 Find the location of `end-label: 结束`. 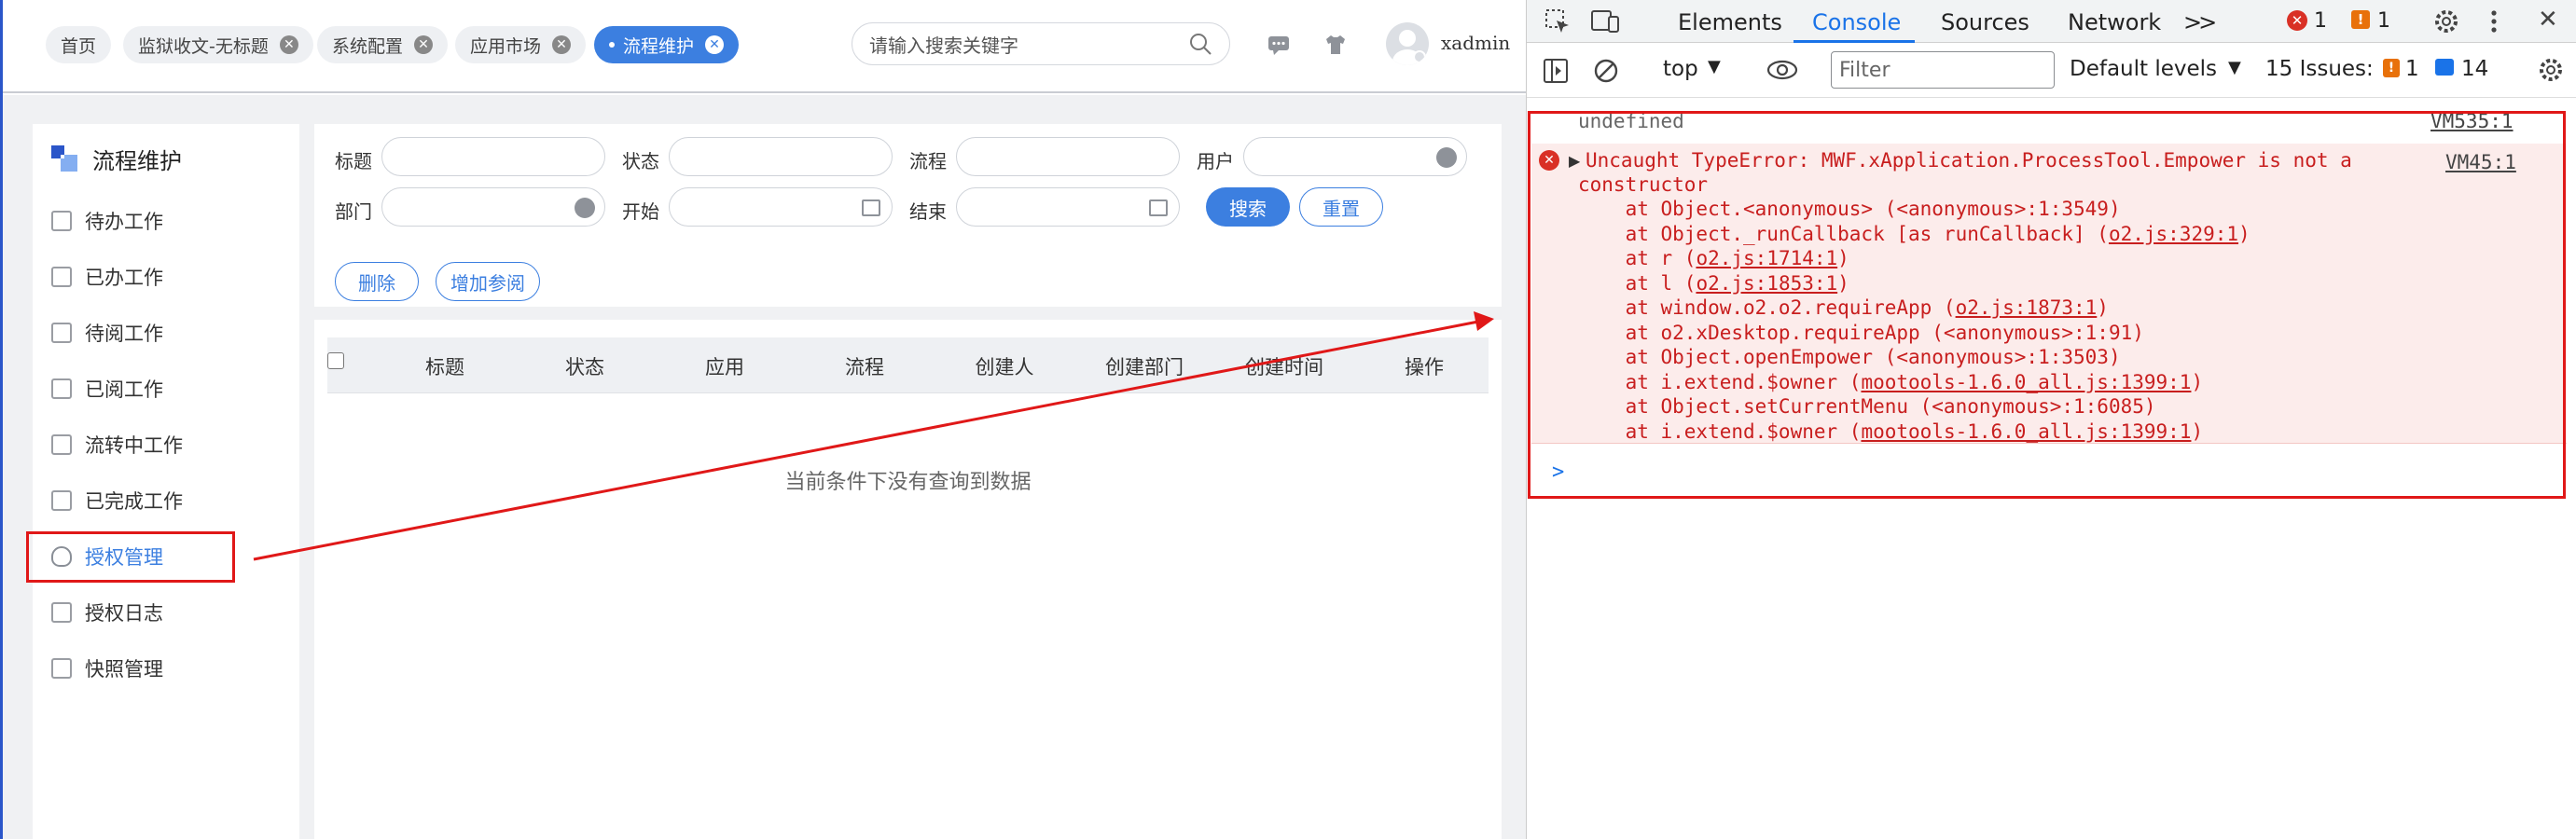

end-label: 结束 is located at coordinates (928, 211).